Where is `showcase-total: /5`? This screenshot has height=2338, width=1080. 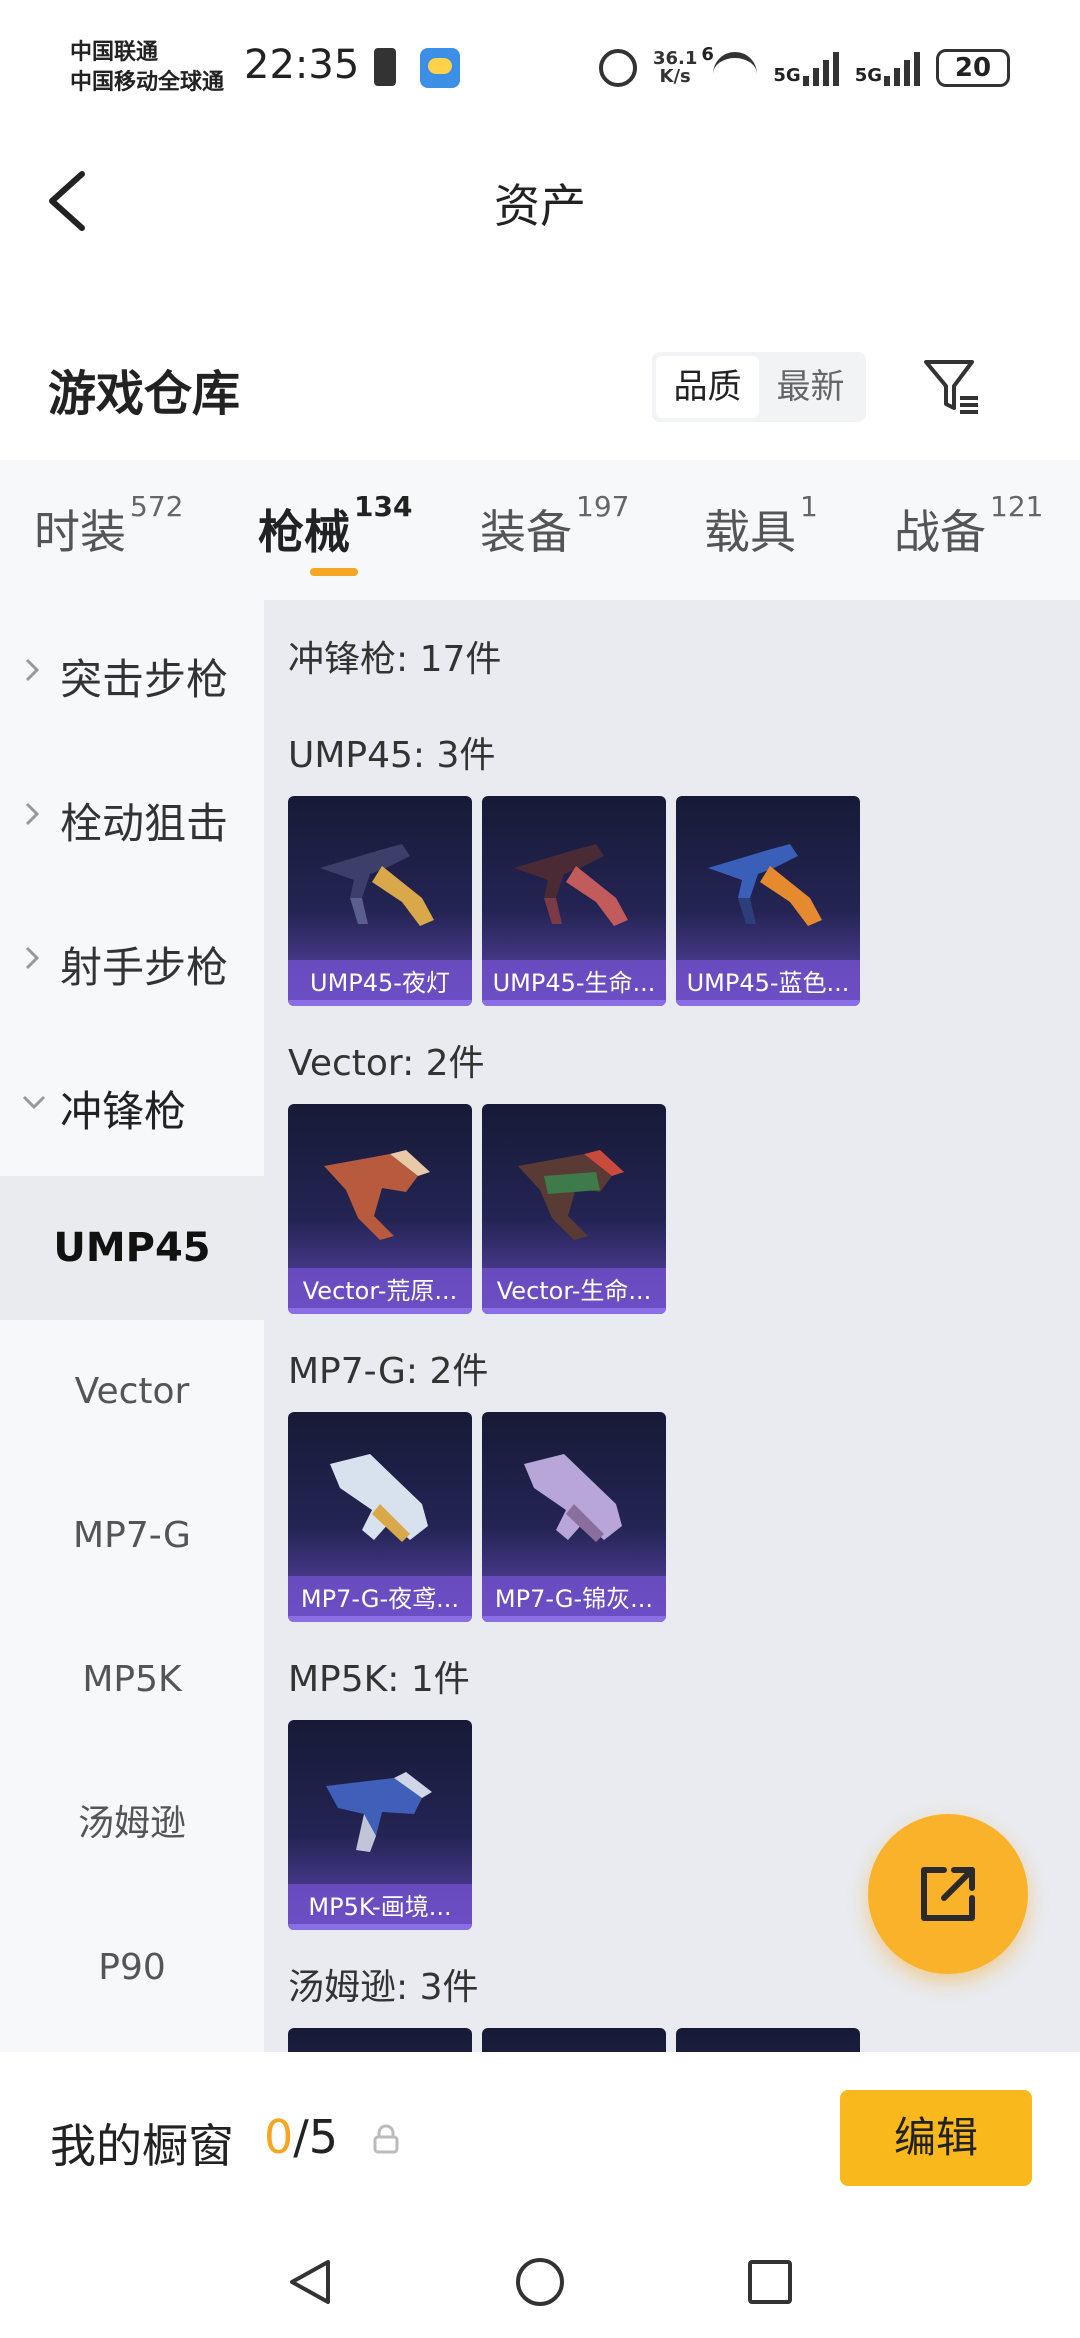 showcase-total: /5 is located at coordinates (316, 2137).